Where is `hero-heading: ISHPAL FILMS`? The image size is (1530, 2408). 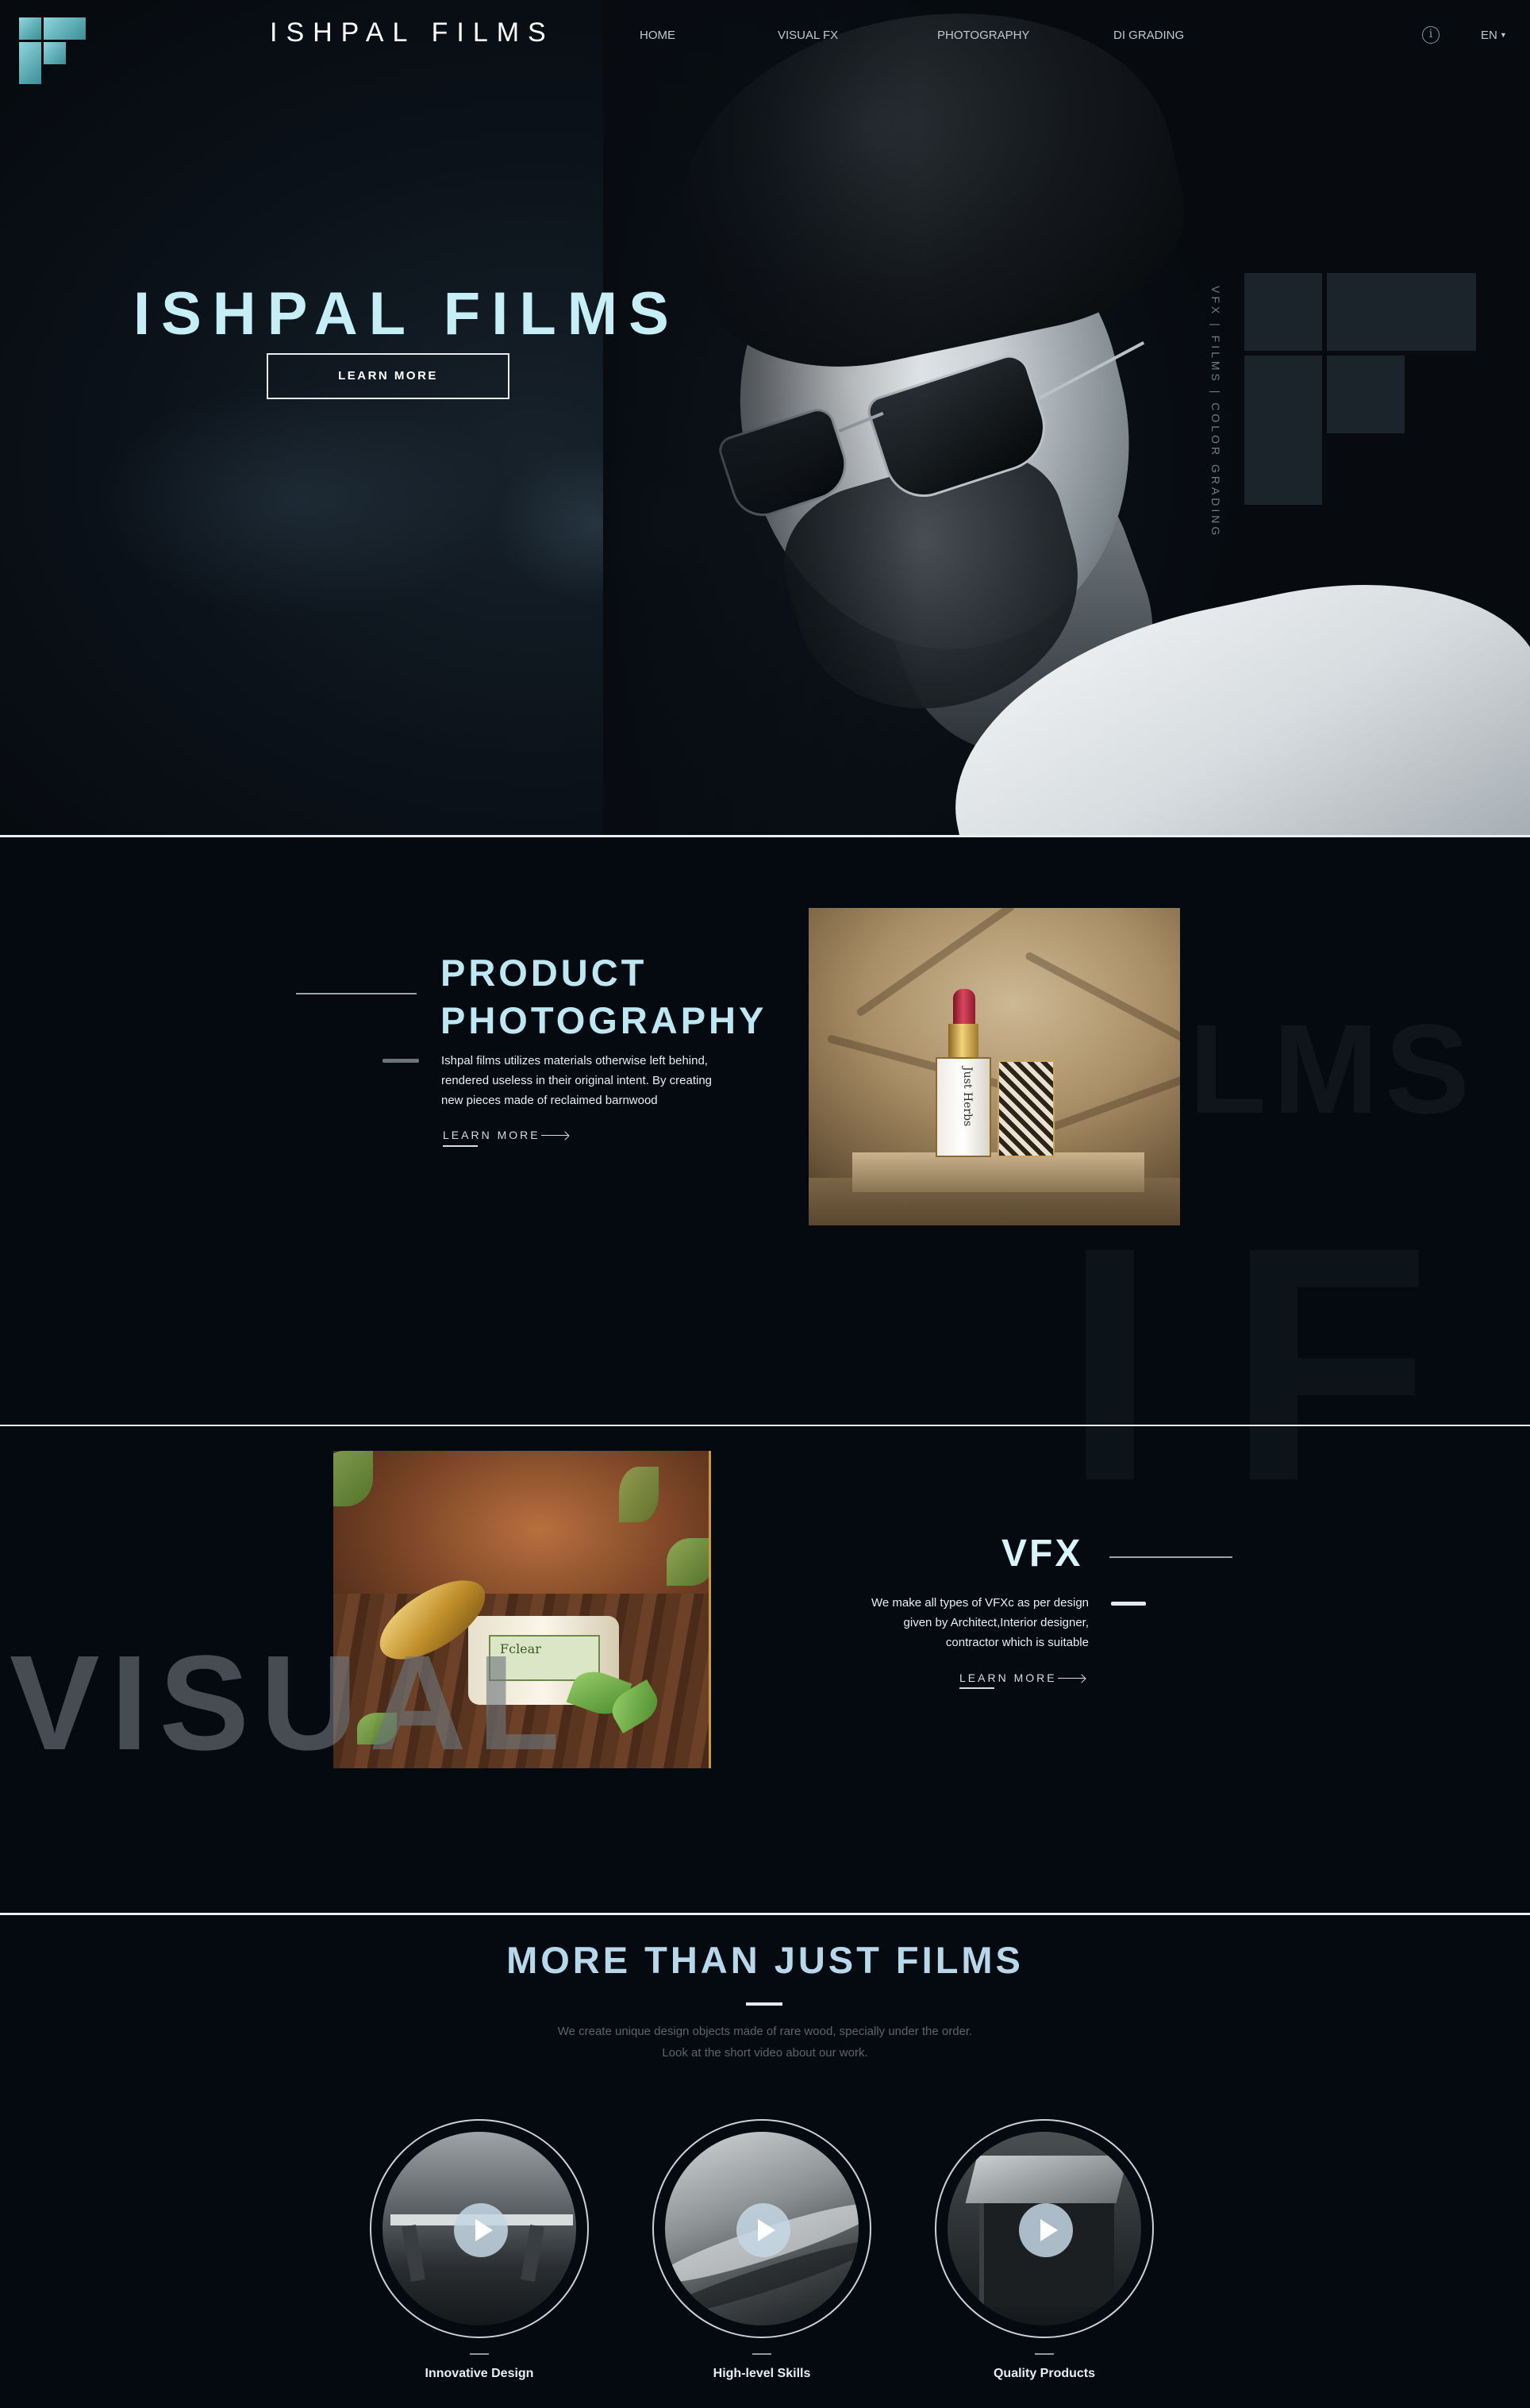 hero-heading: ISHPAL FILMS is located at coordinates (406, 314).